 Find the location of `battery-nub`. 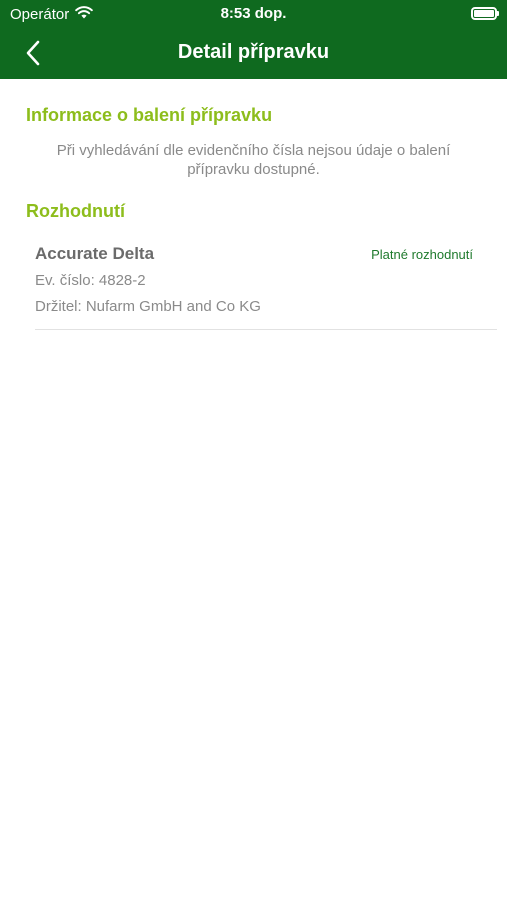

battery-nub is located at coordinates (498, 13).